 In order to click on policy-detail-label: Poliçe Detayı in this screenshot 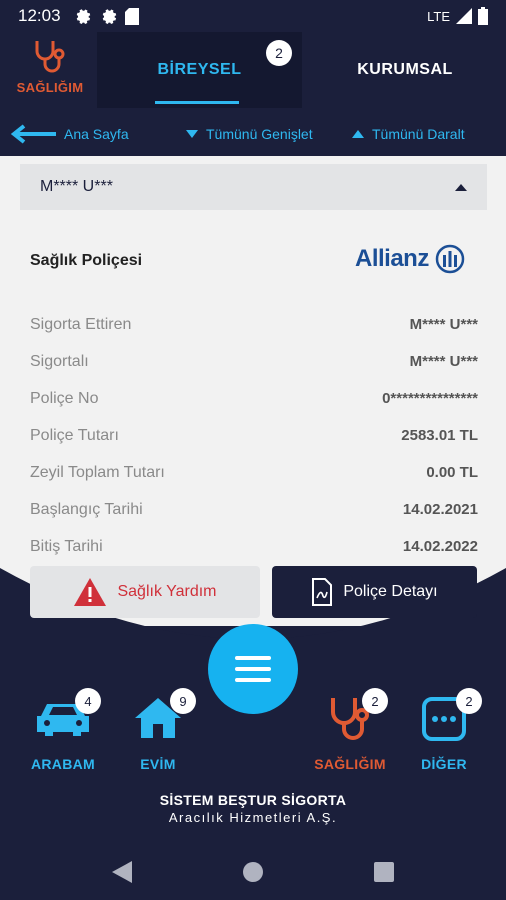, I will do `click(390, 591)`.